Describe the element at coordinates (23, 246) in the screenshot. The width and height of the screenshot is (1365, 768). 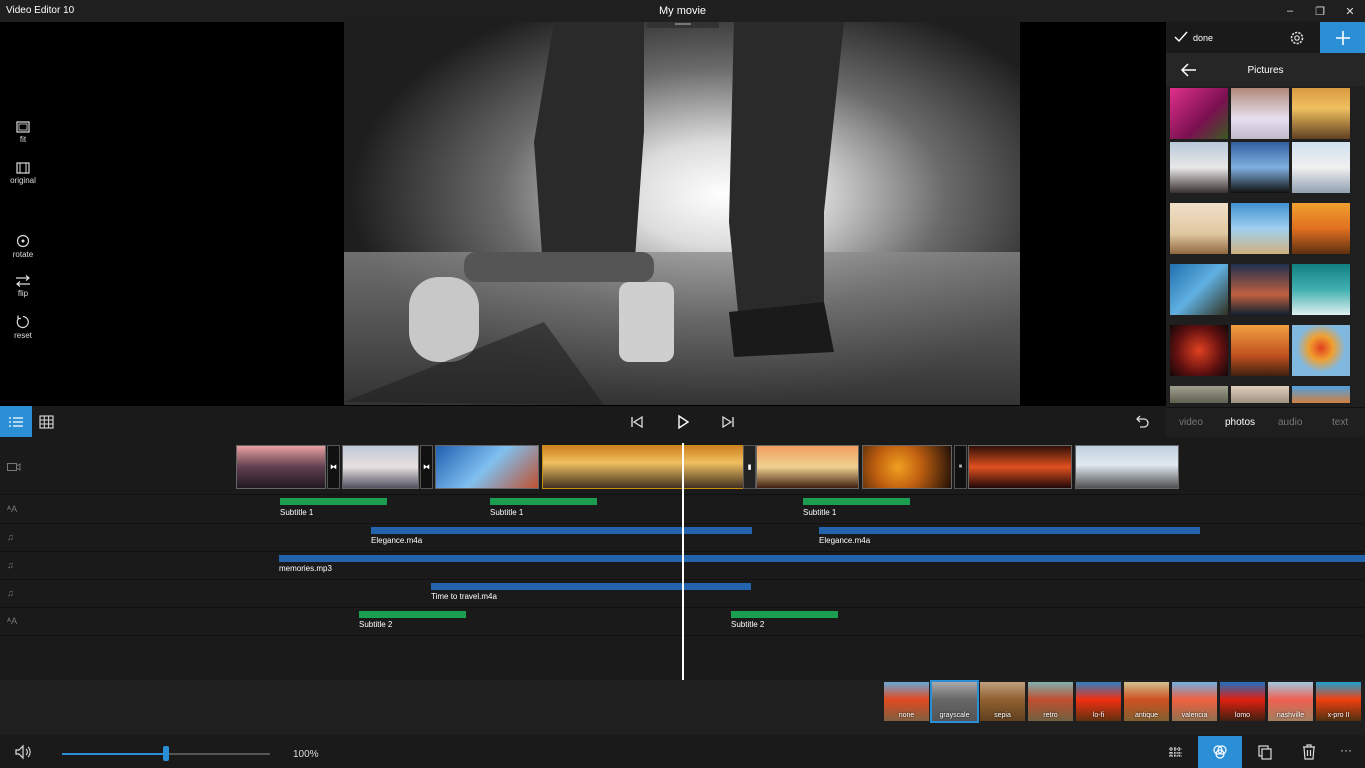
I see `rotate-button: rotate` at that location.